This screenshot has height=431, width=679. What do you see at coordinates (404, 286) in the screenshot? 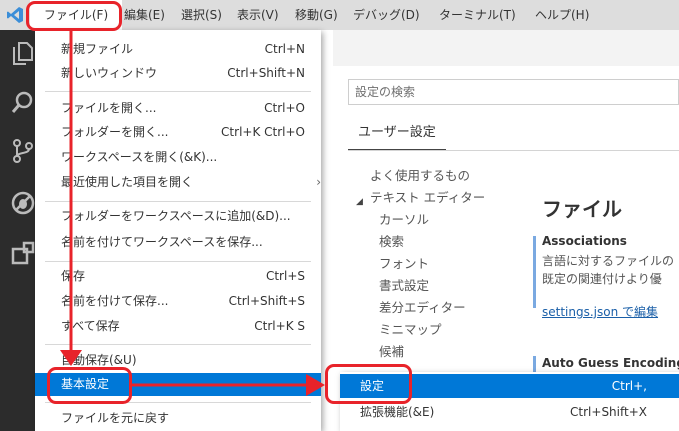
I see `toc-item-formatting: 書式設定` at bounding box center [404, 286].